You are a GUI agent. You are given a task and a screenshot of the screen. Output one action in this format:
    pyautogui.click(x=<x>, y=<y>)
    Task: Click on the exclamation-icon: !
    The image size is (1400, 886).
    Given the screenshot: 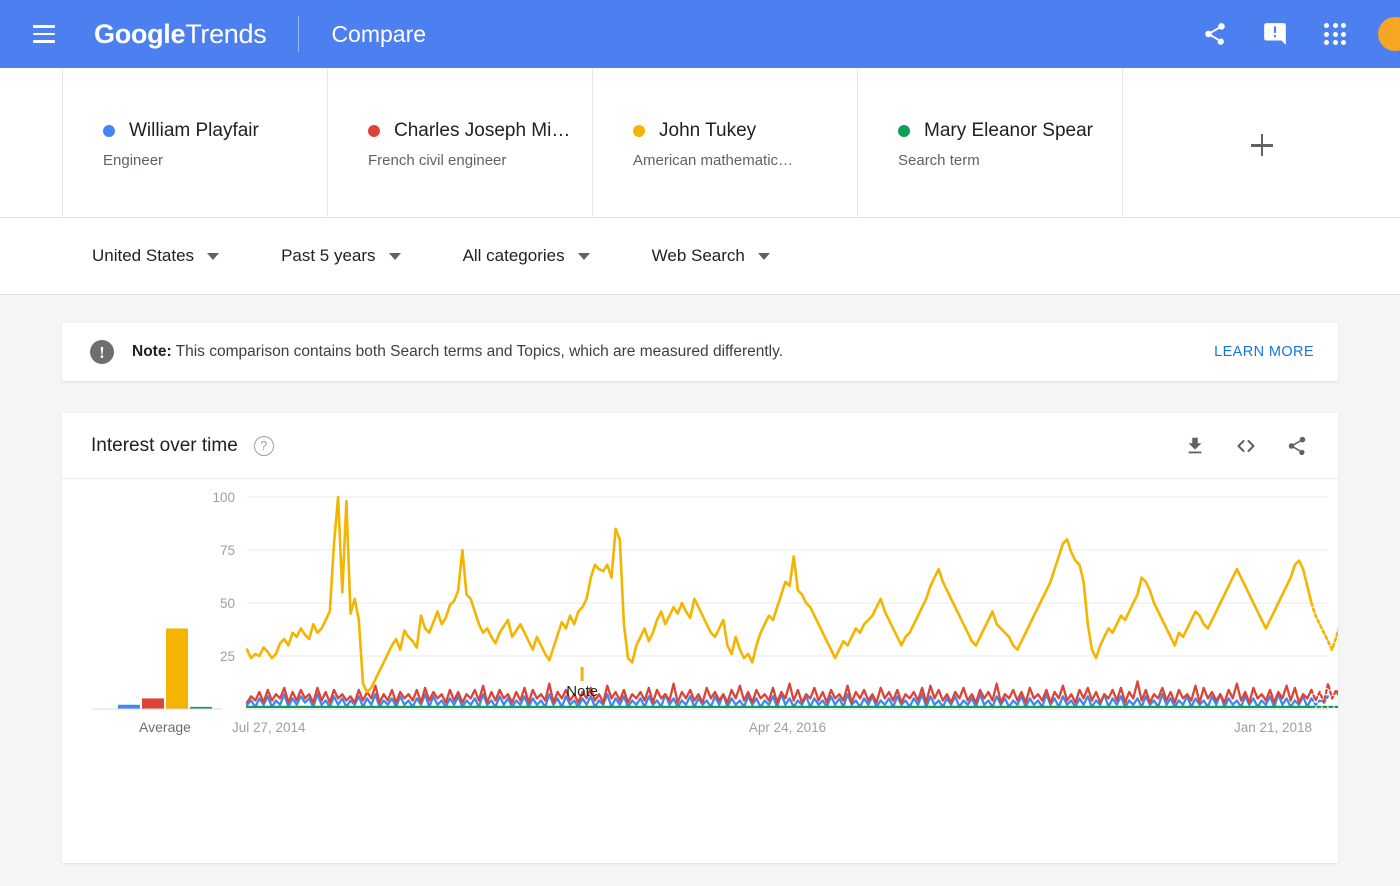 What is the action you would take?
    pyautogui.click(x=102, y=352)
    